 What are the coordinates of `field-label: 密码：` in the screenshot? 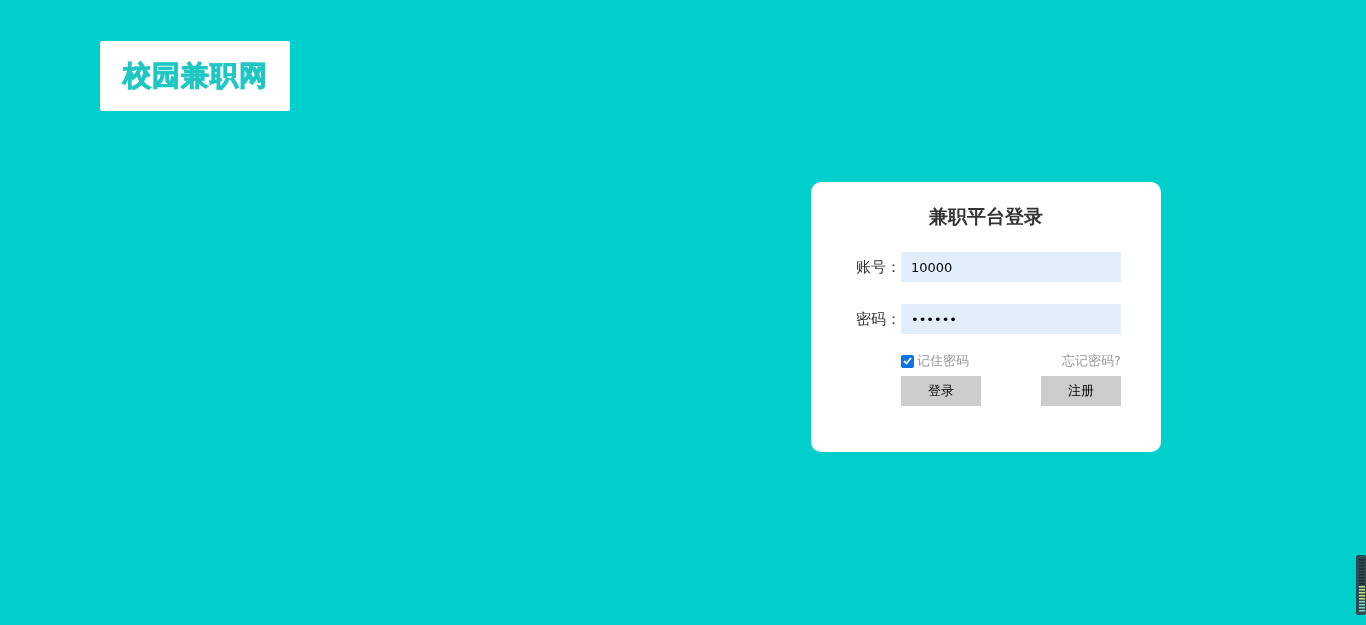 It's located at (878, 319).